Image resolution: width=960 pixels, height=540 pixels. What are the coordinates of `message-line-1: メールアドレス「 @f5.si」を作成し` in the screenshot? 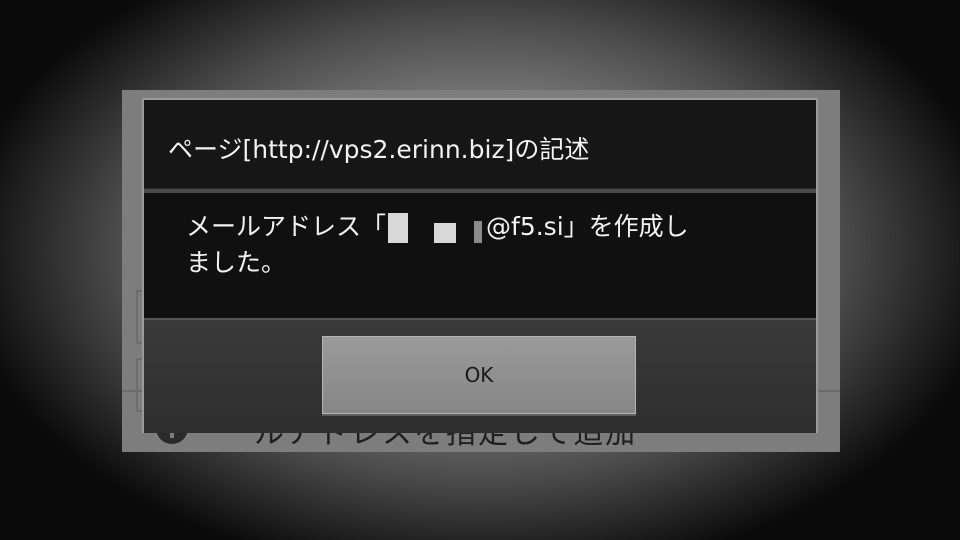 It's located at (486, 227).